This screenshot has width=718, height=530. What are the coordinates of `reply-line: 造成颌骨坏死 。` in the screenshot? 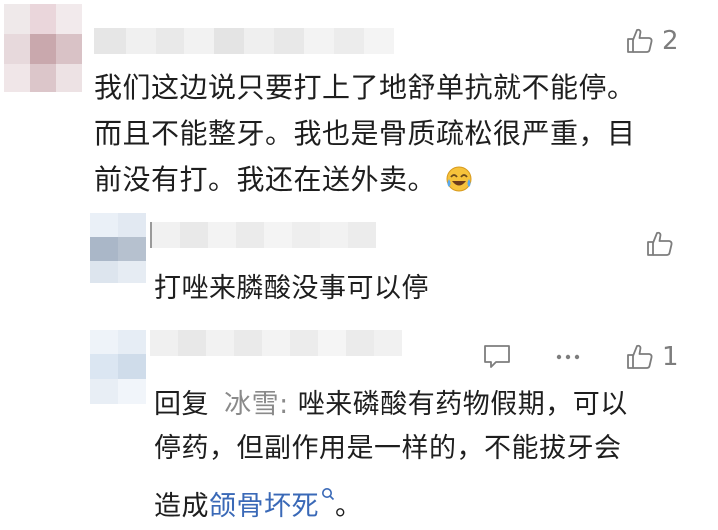 It's located at (414, 500).